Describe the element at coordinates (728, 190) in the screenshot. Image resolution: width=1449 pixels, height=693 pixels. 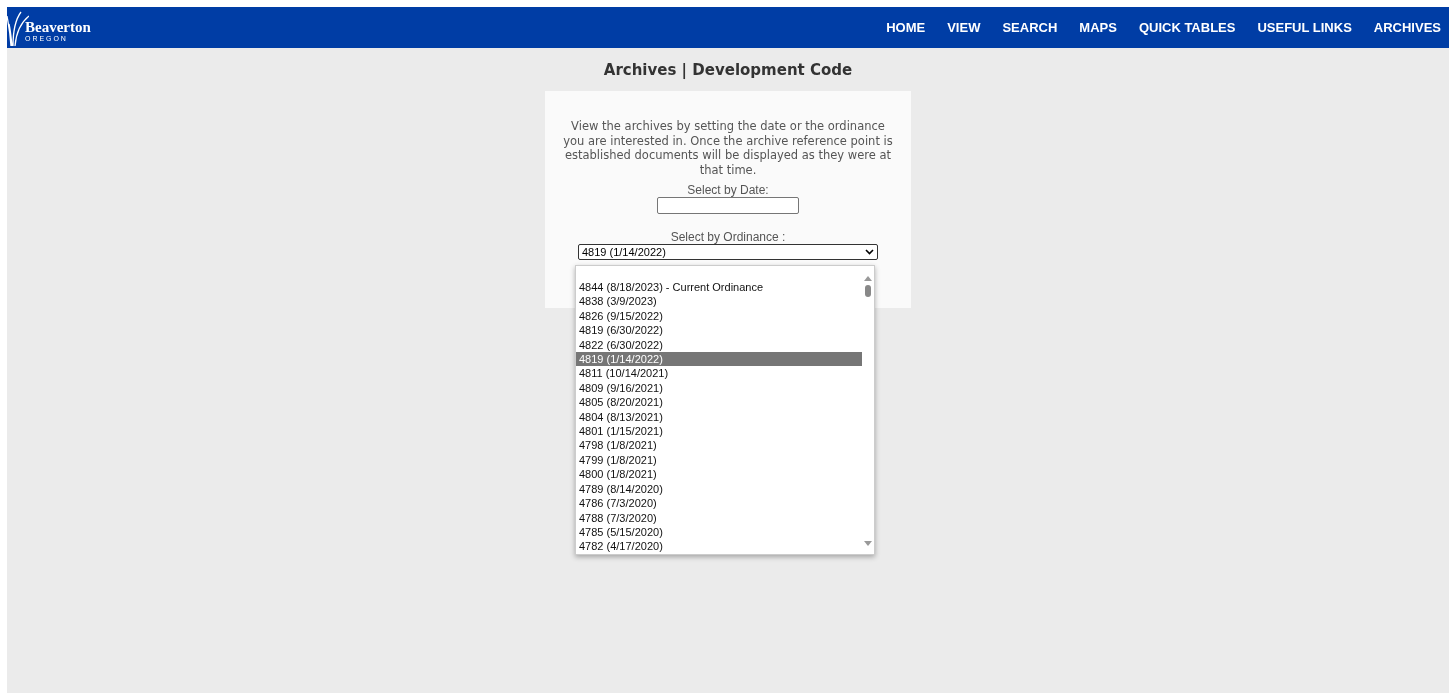
I see `date-label: Select by Date:` at that location.